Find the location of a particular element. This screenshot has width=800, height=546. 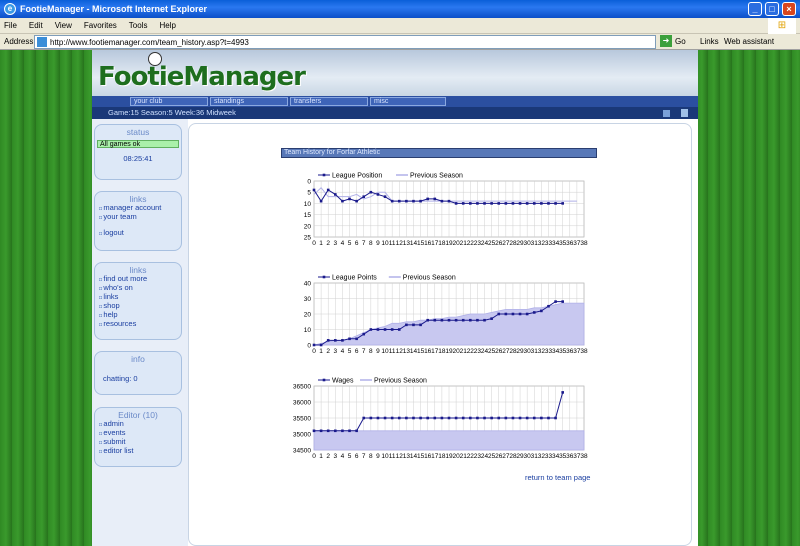

web-assistant: Web assistant is located at coordinates (749, 41).